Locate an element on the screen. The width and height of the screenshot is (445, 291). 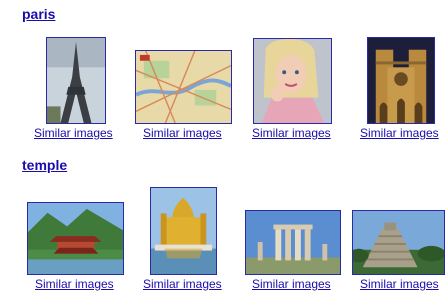
image-thumbnail-eiffel-tower is located at coordinates (76, 80).